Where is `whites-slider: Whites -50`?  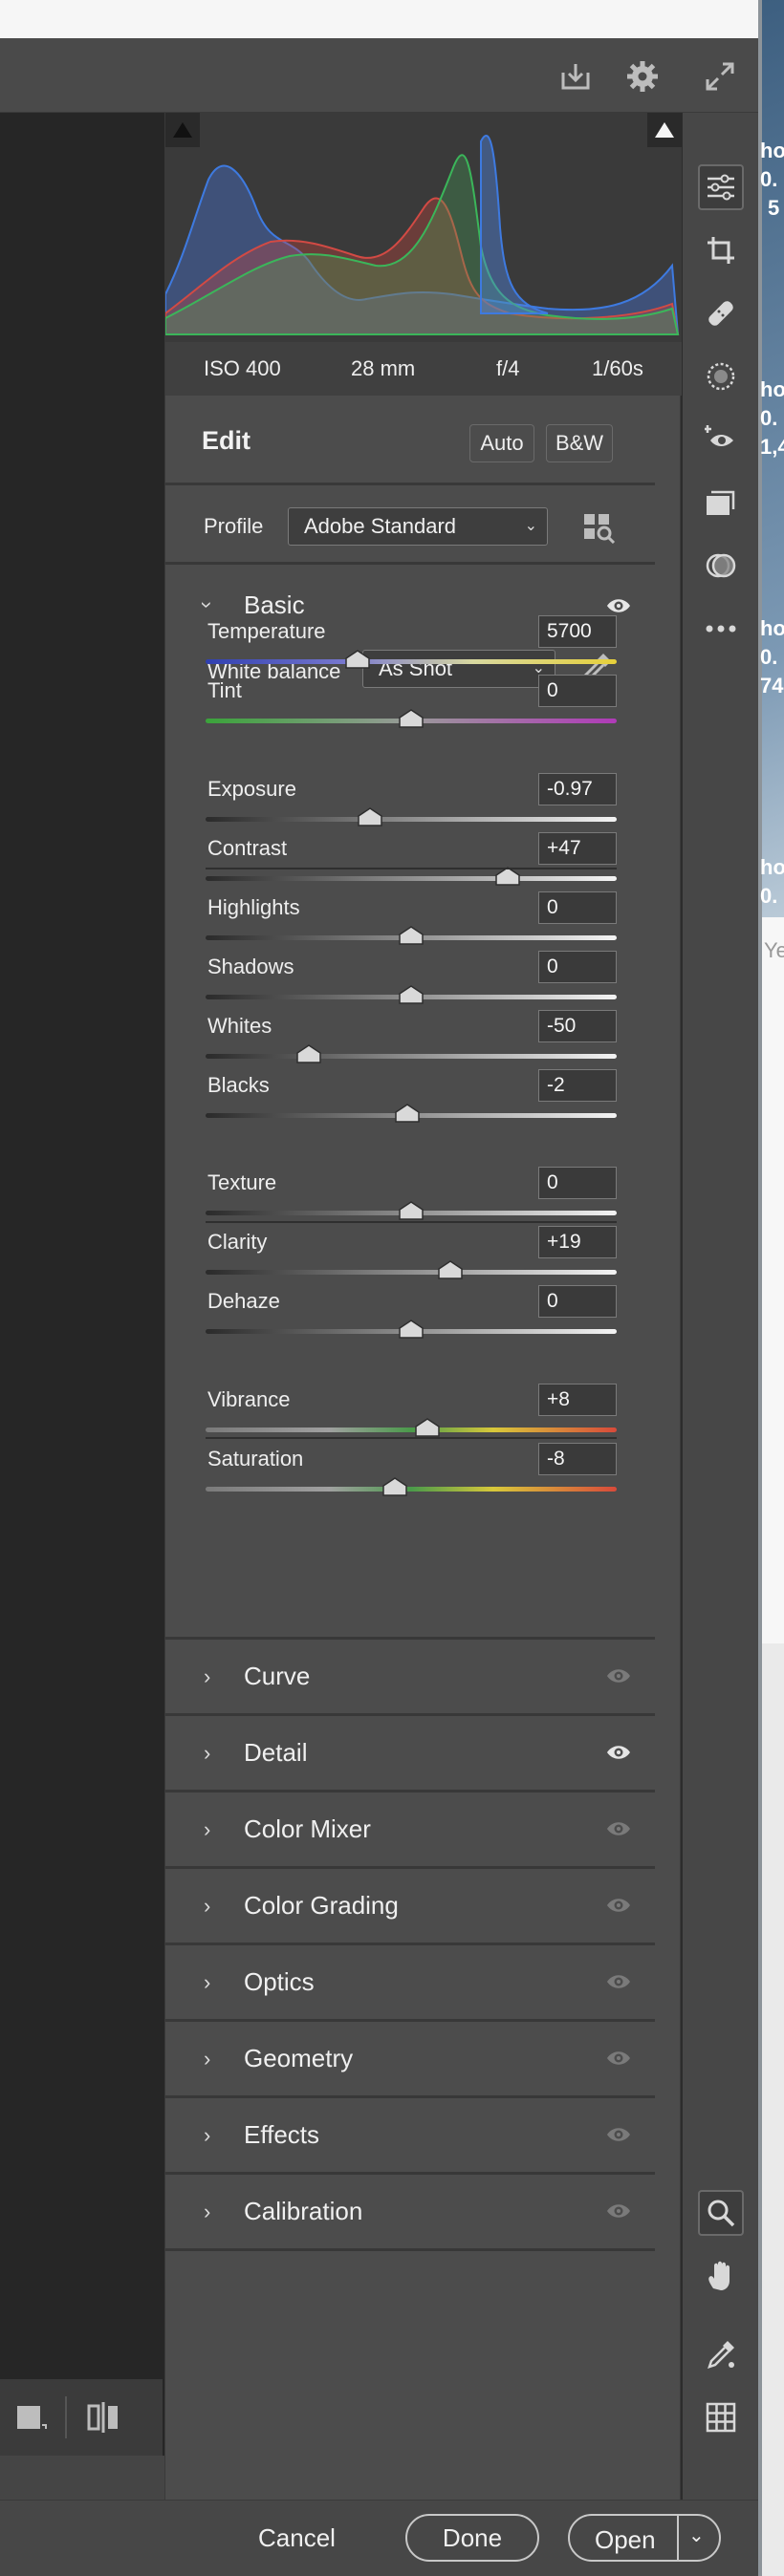 whites-slider: Whites -50 is located at coordinates (411, 1040).